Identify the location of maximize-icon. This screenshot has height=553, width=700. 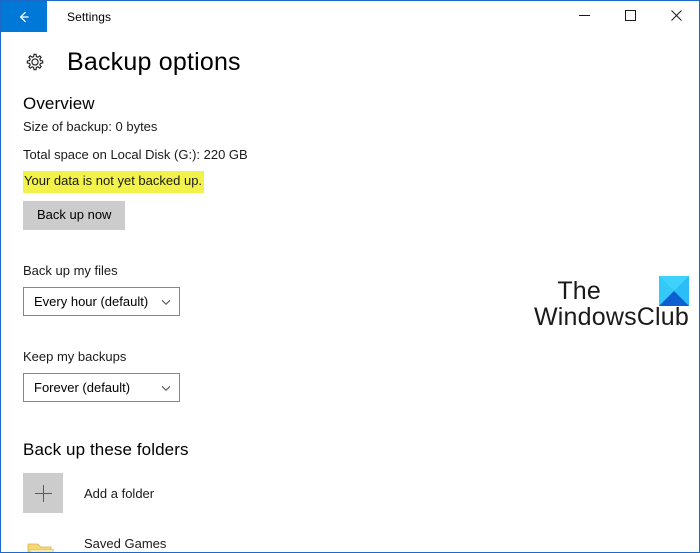
(630, 17).